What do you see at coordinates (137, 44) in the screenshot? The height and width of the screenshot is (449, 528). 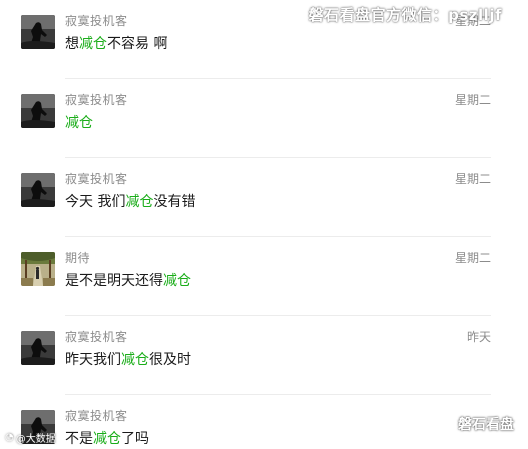 I see `message-segment: 不容易 啊` at bounding box center [137, 44].